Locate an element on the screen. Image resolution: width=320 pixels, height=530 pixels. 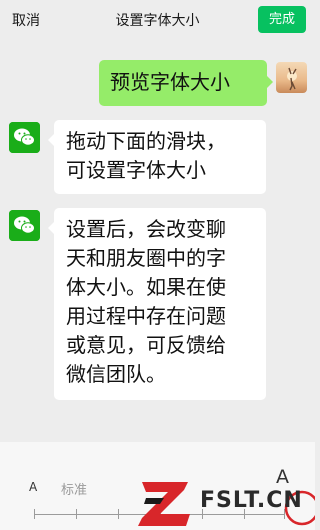
peer-message-bubble: 拖动下面的滑块， 可设置字体大小 is located at coordinates (157, 157).